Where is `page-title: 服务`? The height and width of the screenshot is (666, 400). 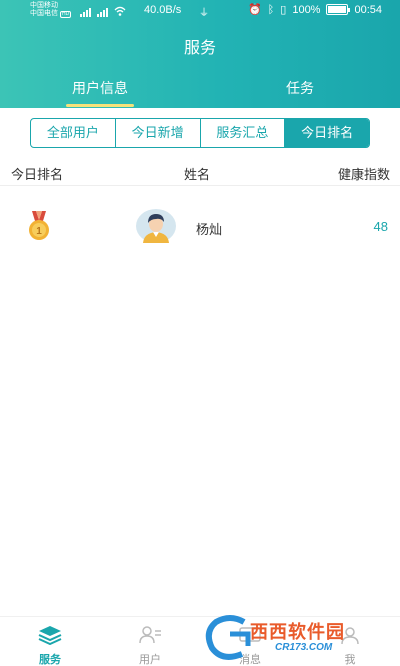
page-title: 服务 is located at coordinates (199, 48).